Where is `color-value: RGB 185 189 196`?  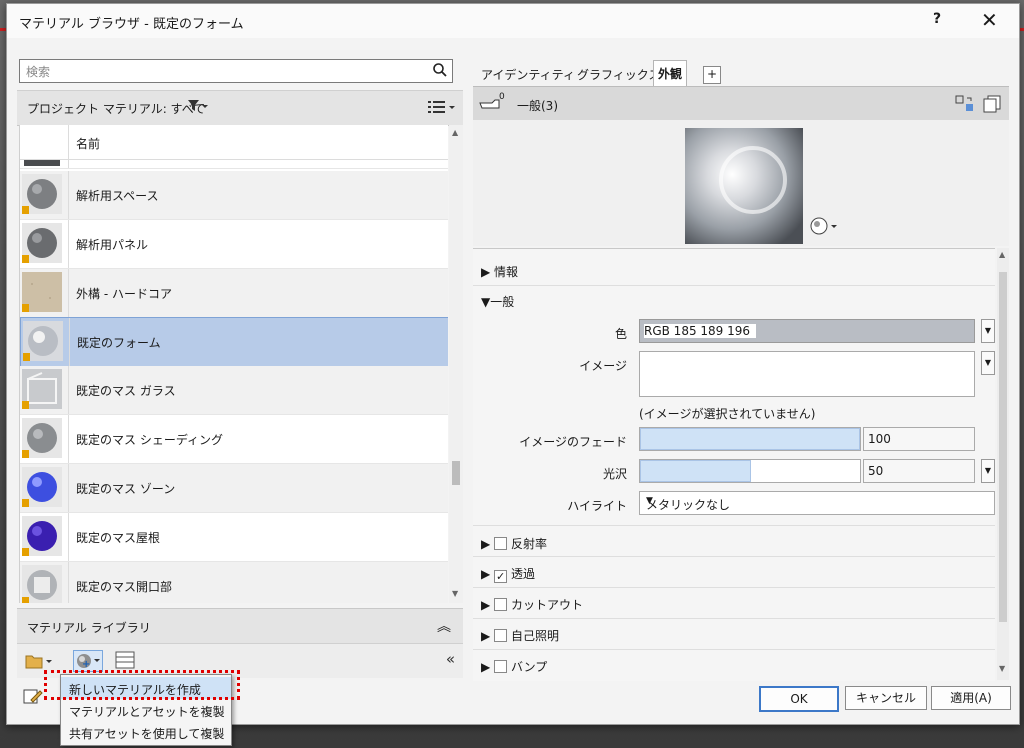 color-value: RGB 185 189 196 is located at coordinates (700, 331).